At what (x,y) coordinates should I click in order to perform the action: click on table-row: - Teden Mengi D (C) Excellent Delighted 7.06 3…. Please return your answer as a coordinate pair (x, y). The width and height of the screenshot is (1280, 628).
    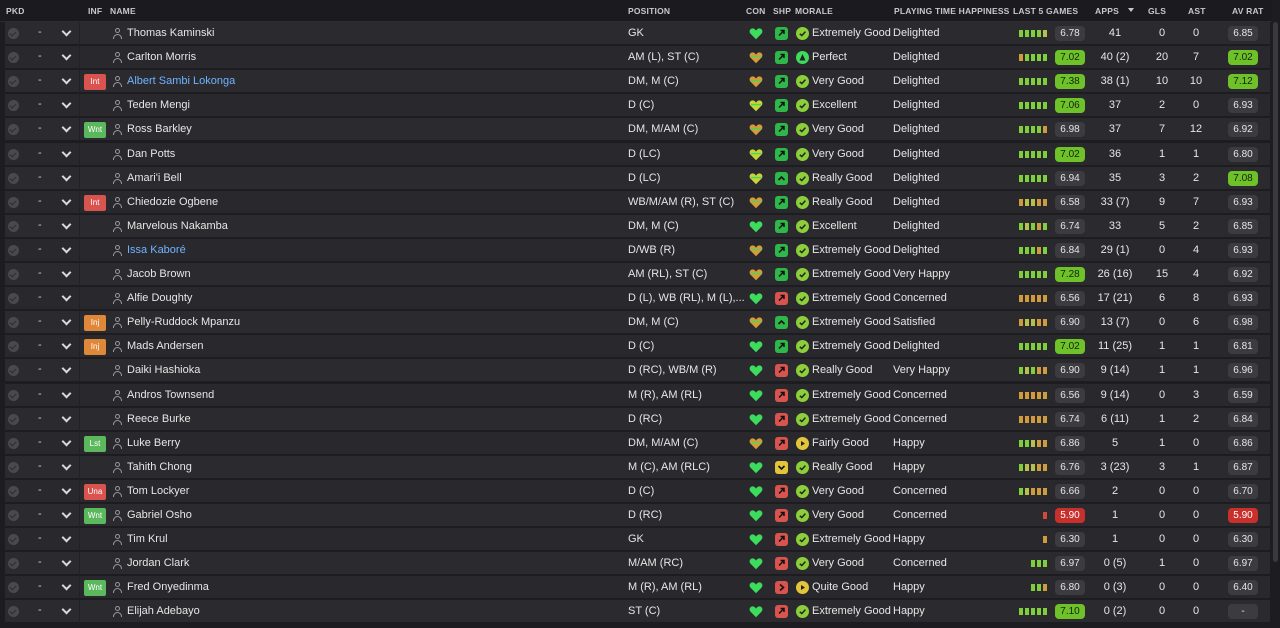
    Looking at the image, I should click on (637, 106).